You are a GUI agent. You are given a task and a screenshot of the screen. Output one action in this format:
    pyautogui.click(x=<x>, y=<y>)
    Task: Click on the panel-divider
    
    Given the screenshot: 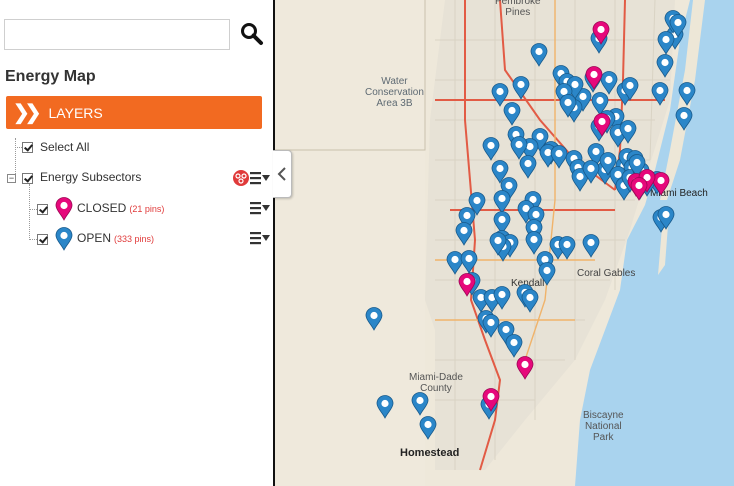 What is the action you would take?
    pyautogui.click(x=274, y=243)
    